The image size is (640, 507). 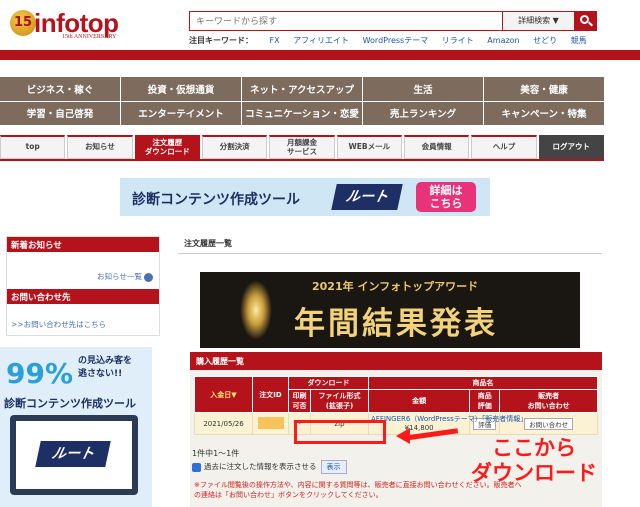 What do you see at coordinates (340, 432) in the screenshot?
I see `download-highlight-box` at bounding box center [340, 432].